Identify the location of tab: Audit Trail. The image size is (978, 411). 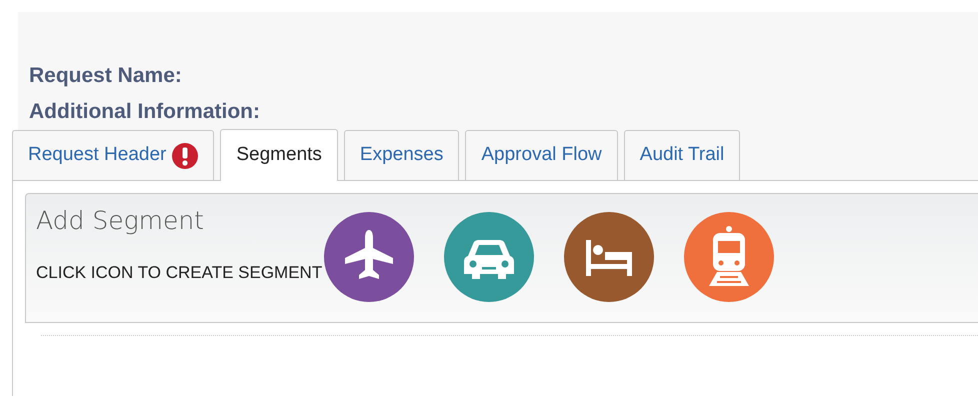
(682, 155).